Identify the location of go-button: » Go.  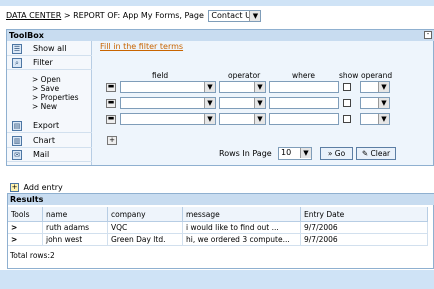
(336, 153).